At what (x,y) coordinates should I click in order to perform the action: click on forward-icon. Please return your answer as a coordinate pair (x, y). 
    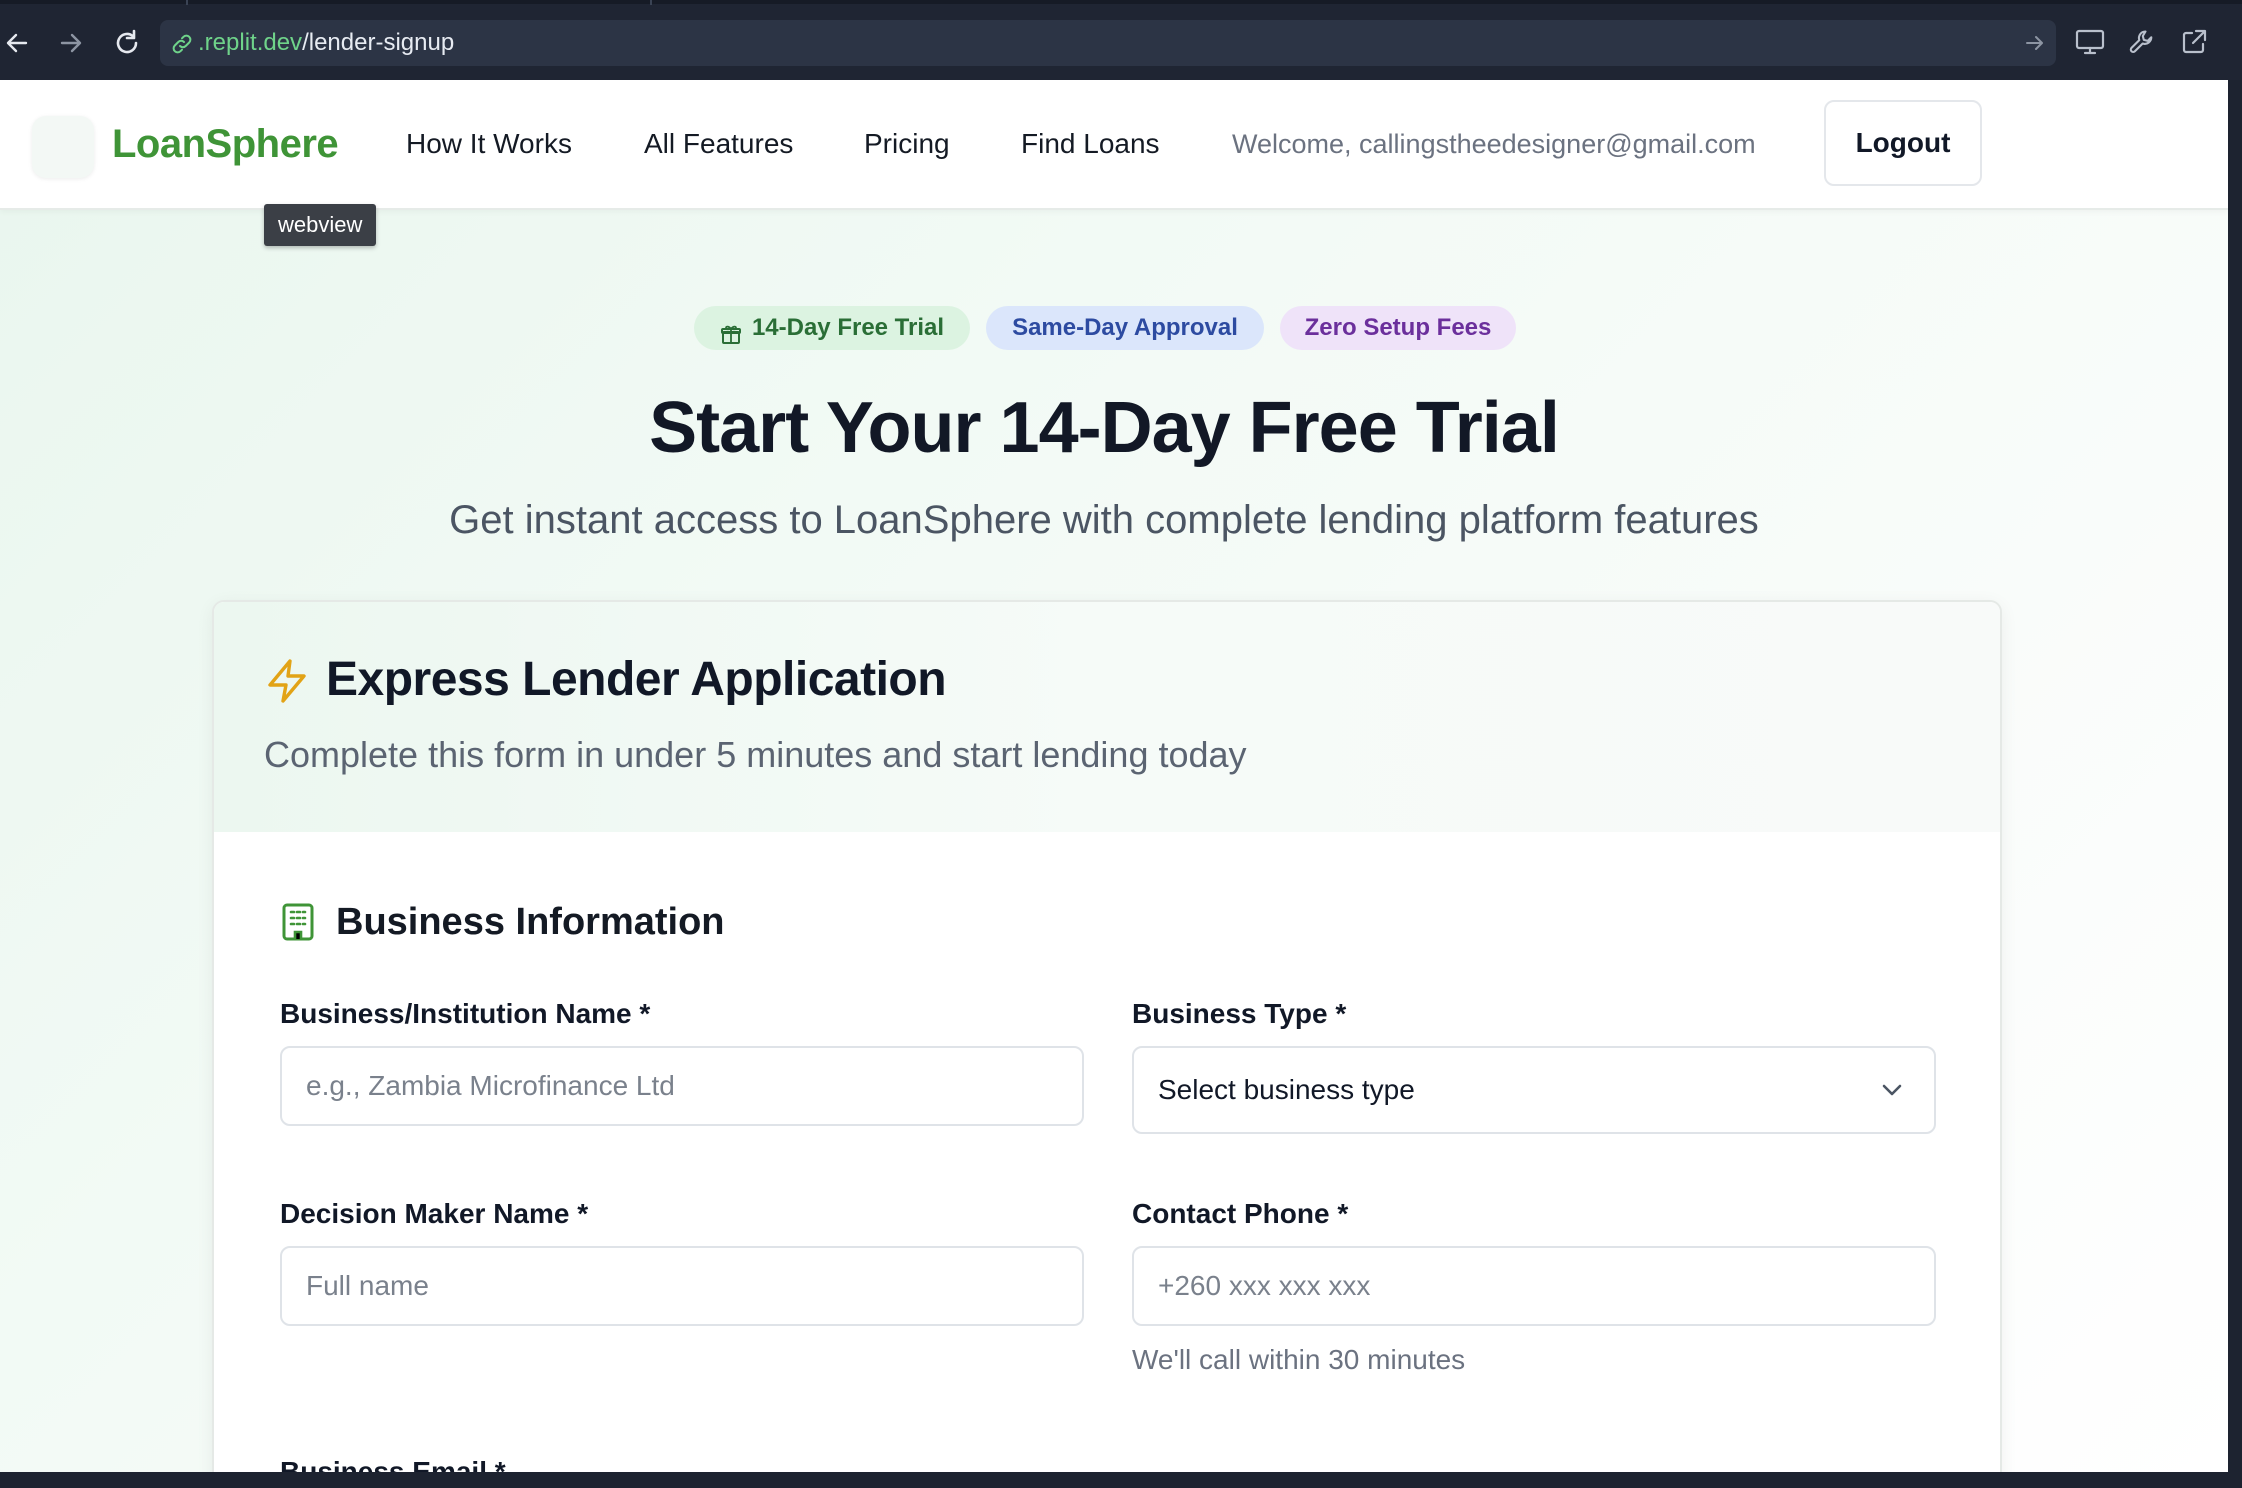
    Looking at the image, I should click on (71, 43).